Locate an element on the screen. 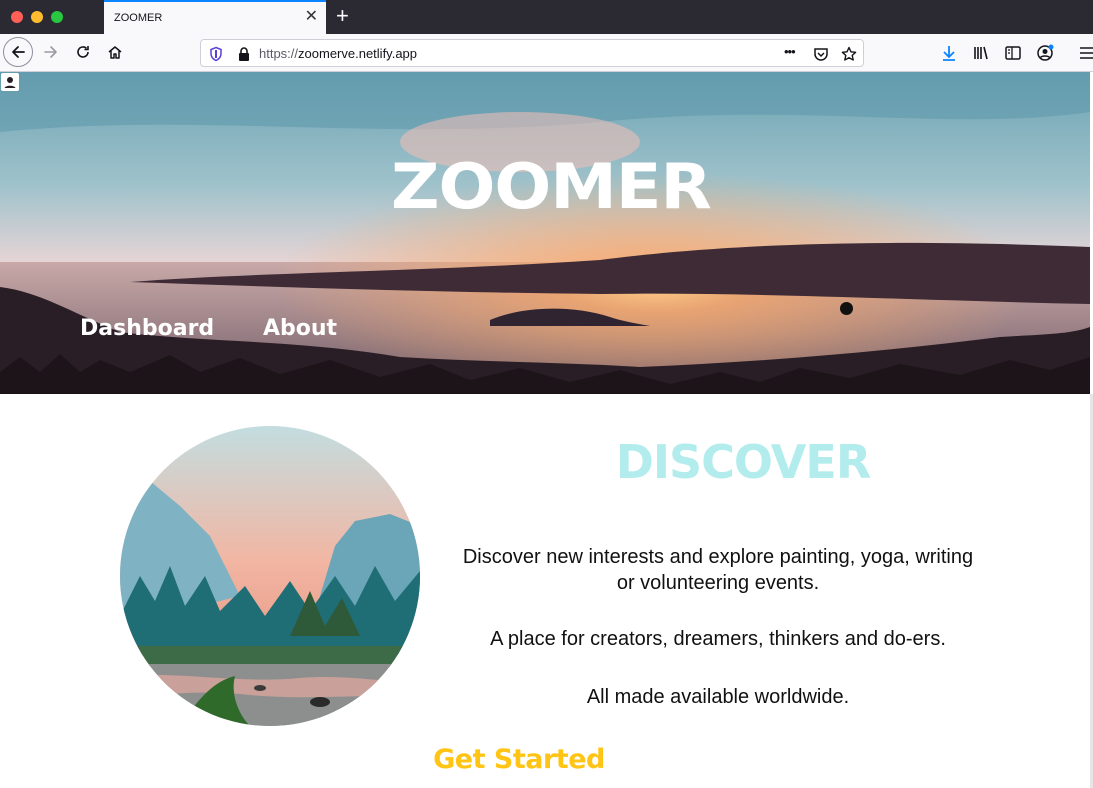  home-button is located at coordinates (115, 52).